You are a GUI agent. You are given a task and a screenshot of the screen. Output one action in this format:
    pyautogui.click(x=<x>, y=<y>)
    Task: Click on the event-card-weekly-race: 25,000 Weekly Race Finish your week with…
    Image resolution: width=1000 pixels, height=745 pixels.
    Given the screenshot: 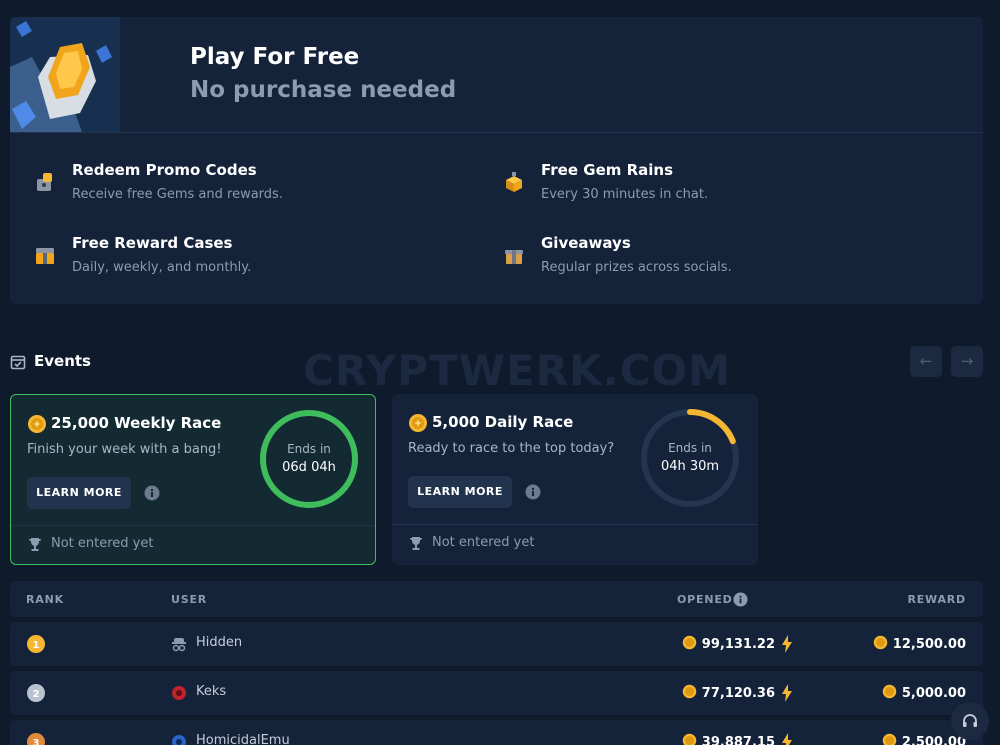 What is the action you would take?
    pyautogui.click(x=193, y=479)
    